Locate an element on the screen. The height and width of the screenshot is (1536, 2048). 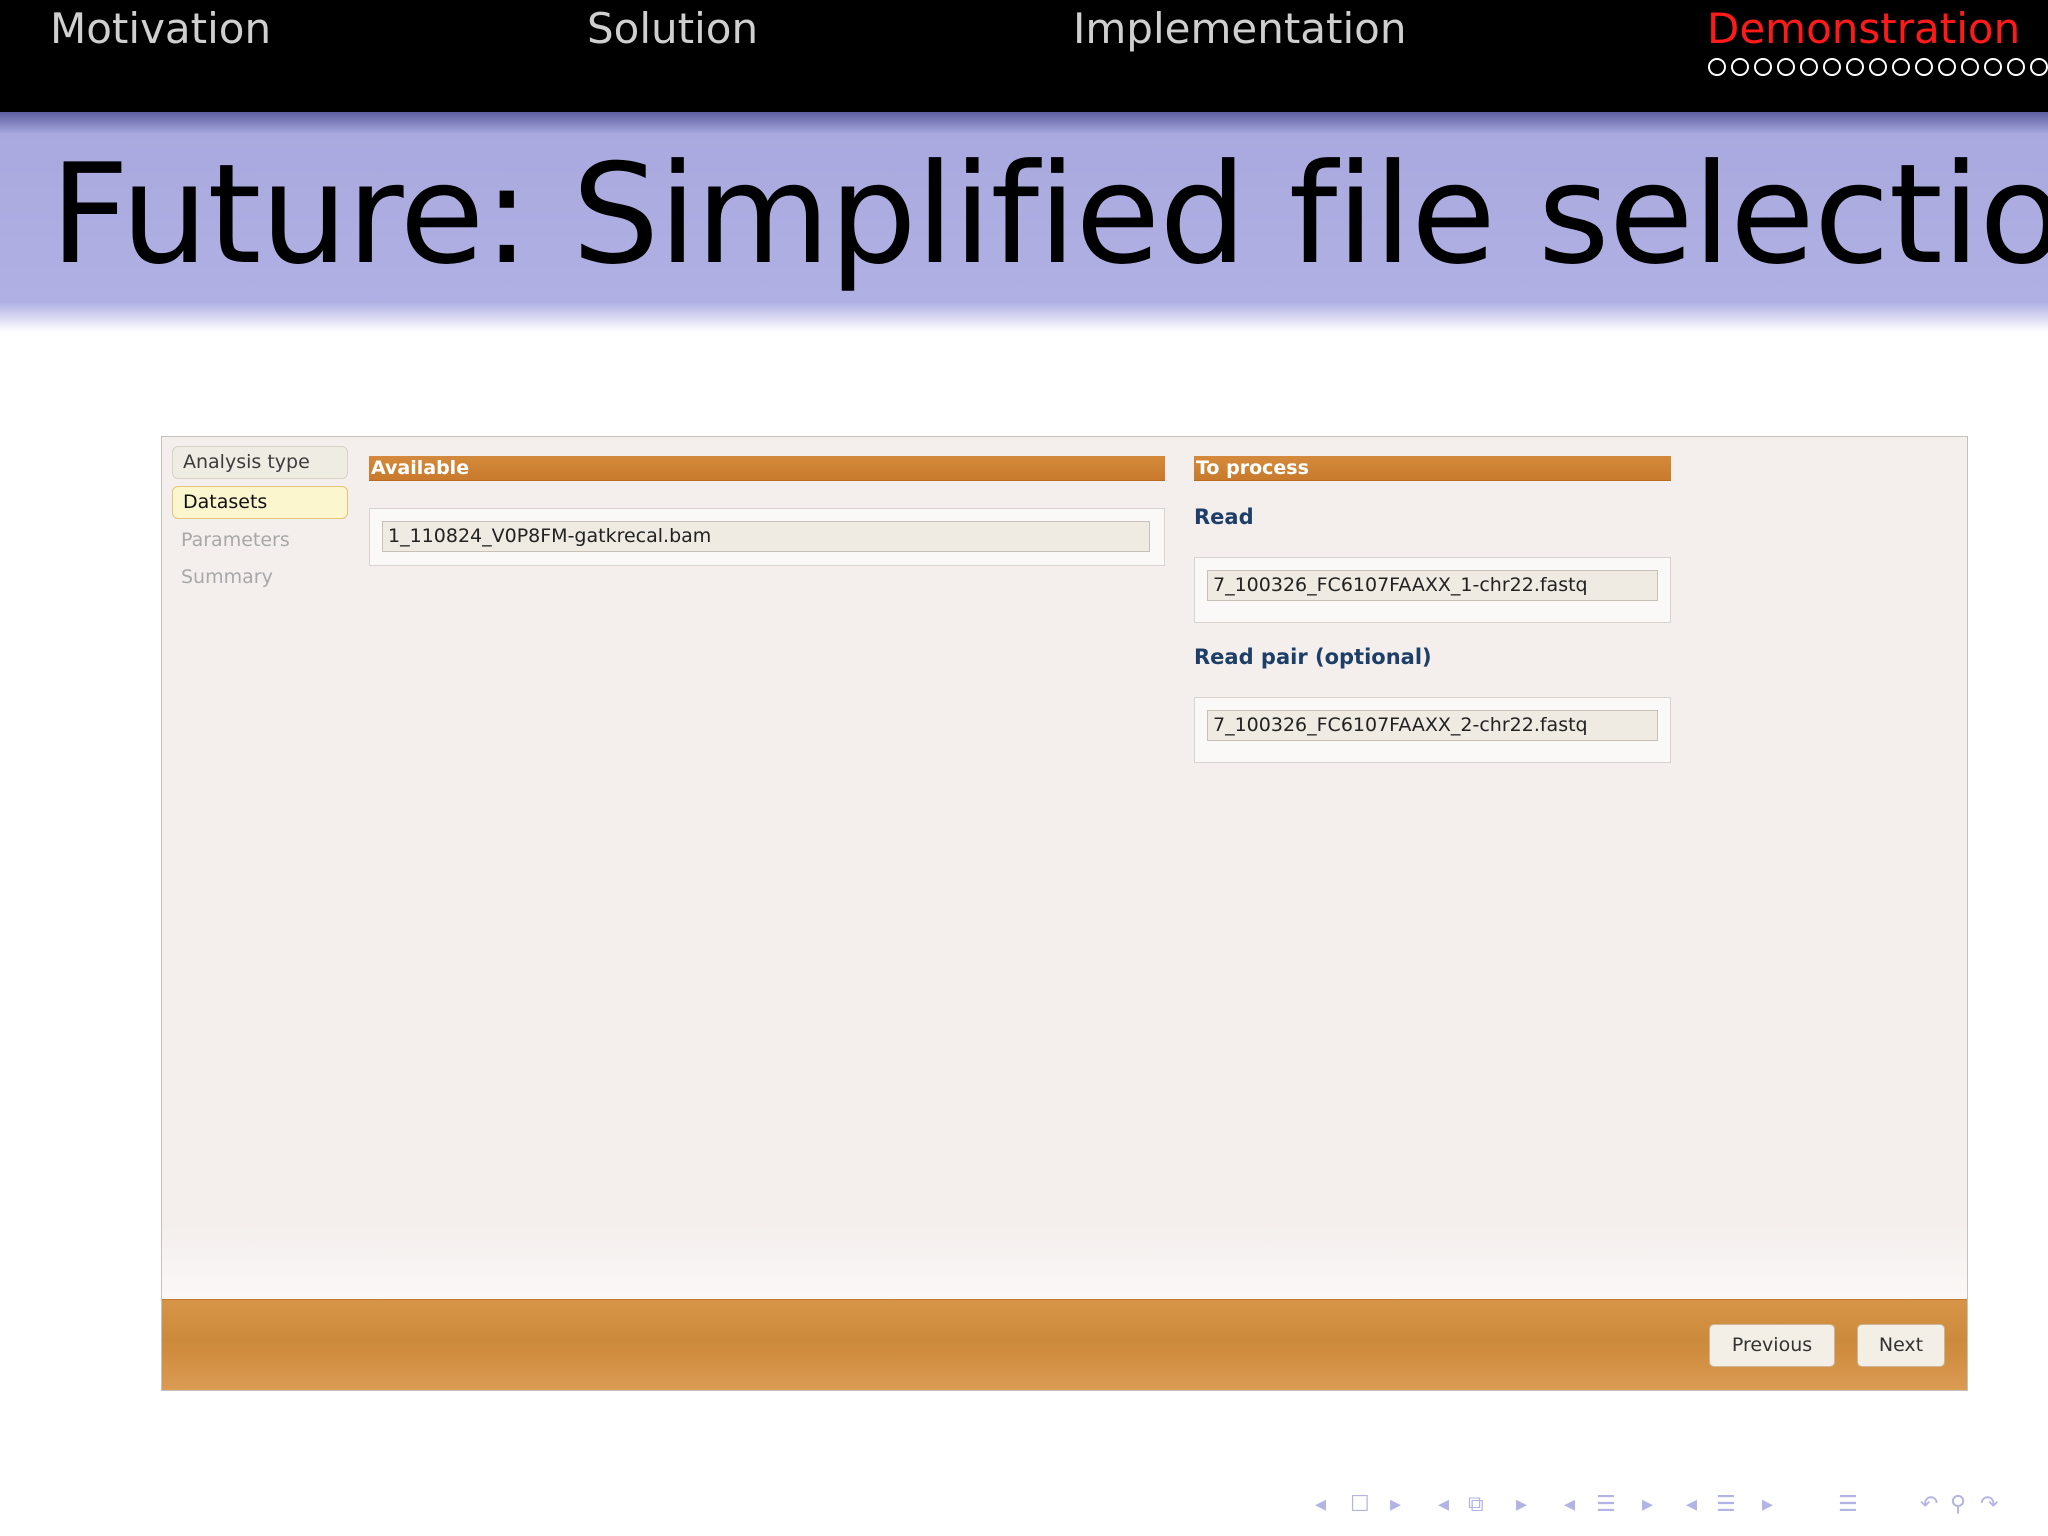
available-file-list: 1_110824_V0P8FM-gatkrecal.bam is located at coordinates (767, 537).